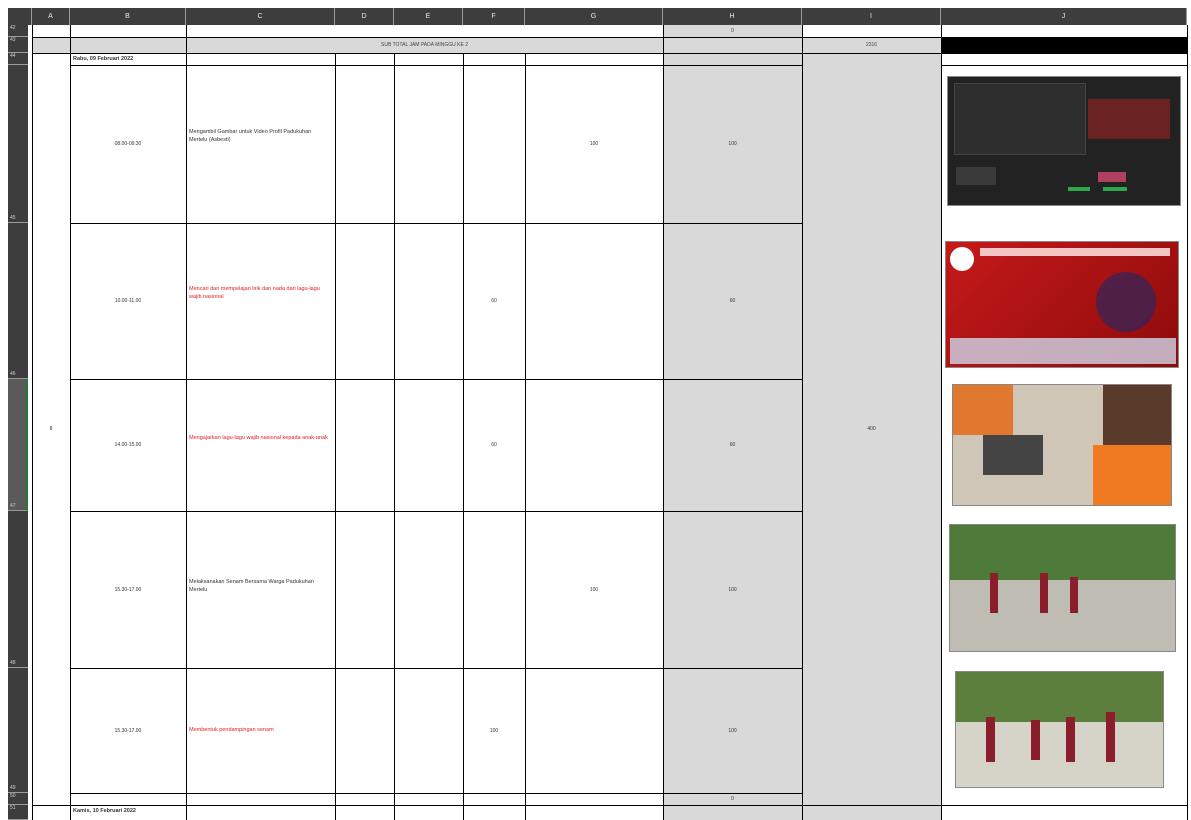 This screenshot has height=820, width=1191. Describe the element at coordinates (18, 589) in the screenshot. I see `row-header-48: 48` at that location.